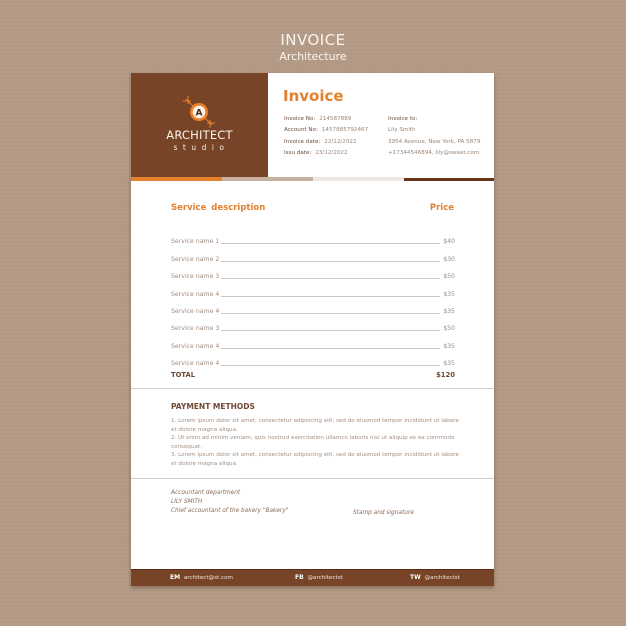  I want to click on meta-row: Account No: 1457885792467, so click(326, 132).